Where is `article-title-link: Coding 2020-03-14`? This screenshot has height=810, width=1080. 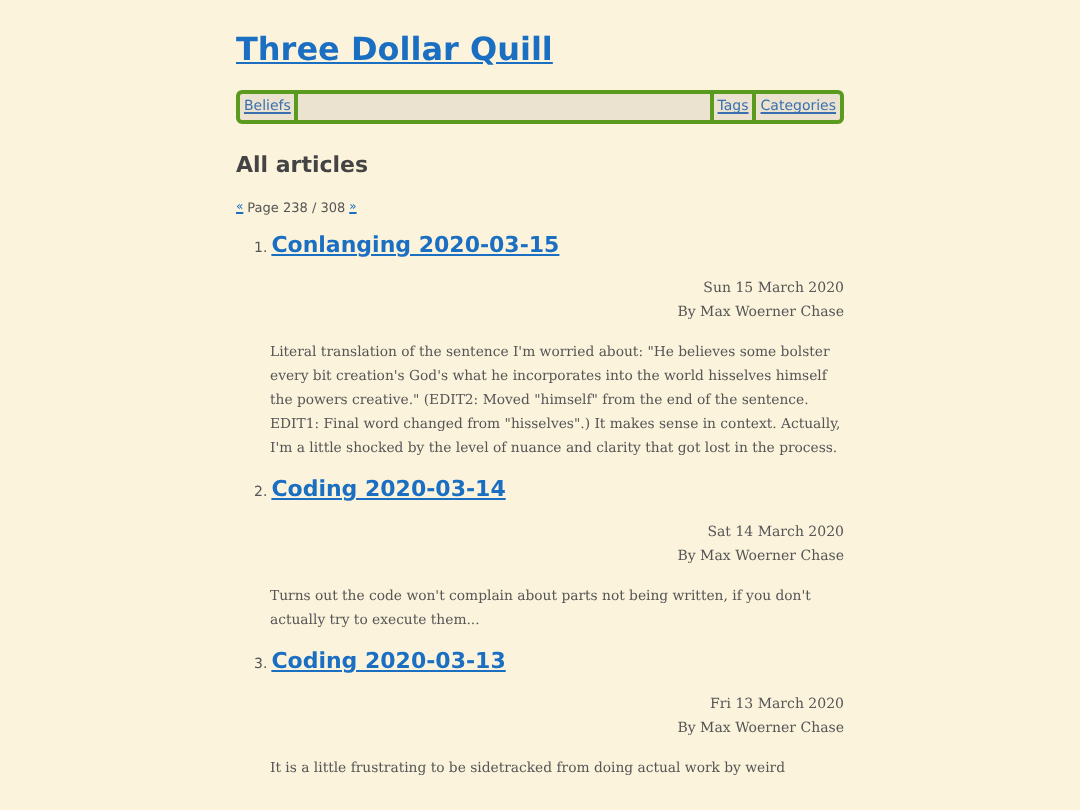 article-title-link: Coding 2020-03-14 is located at coordinates (388, 489).